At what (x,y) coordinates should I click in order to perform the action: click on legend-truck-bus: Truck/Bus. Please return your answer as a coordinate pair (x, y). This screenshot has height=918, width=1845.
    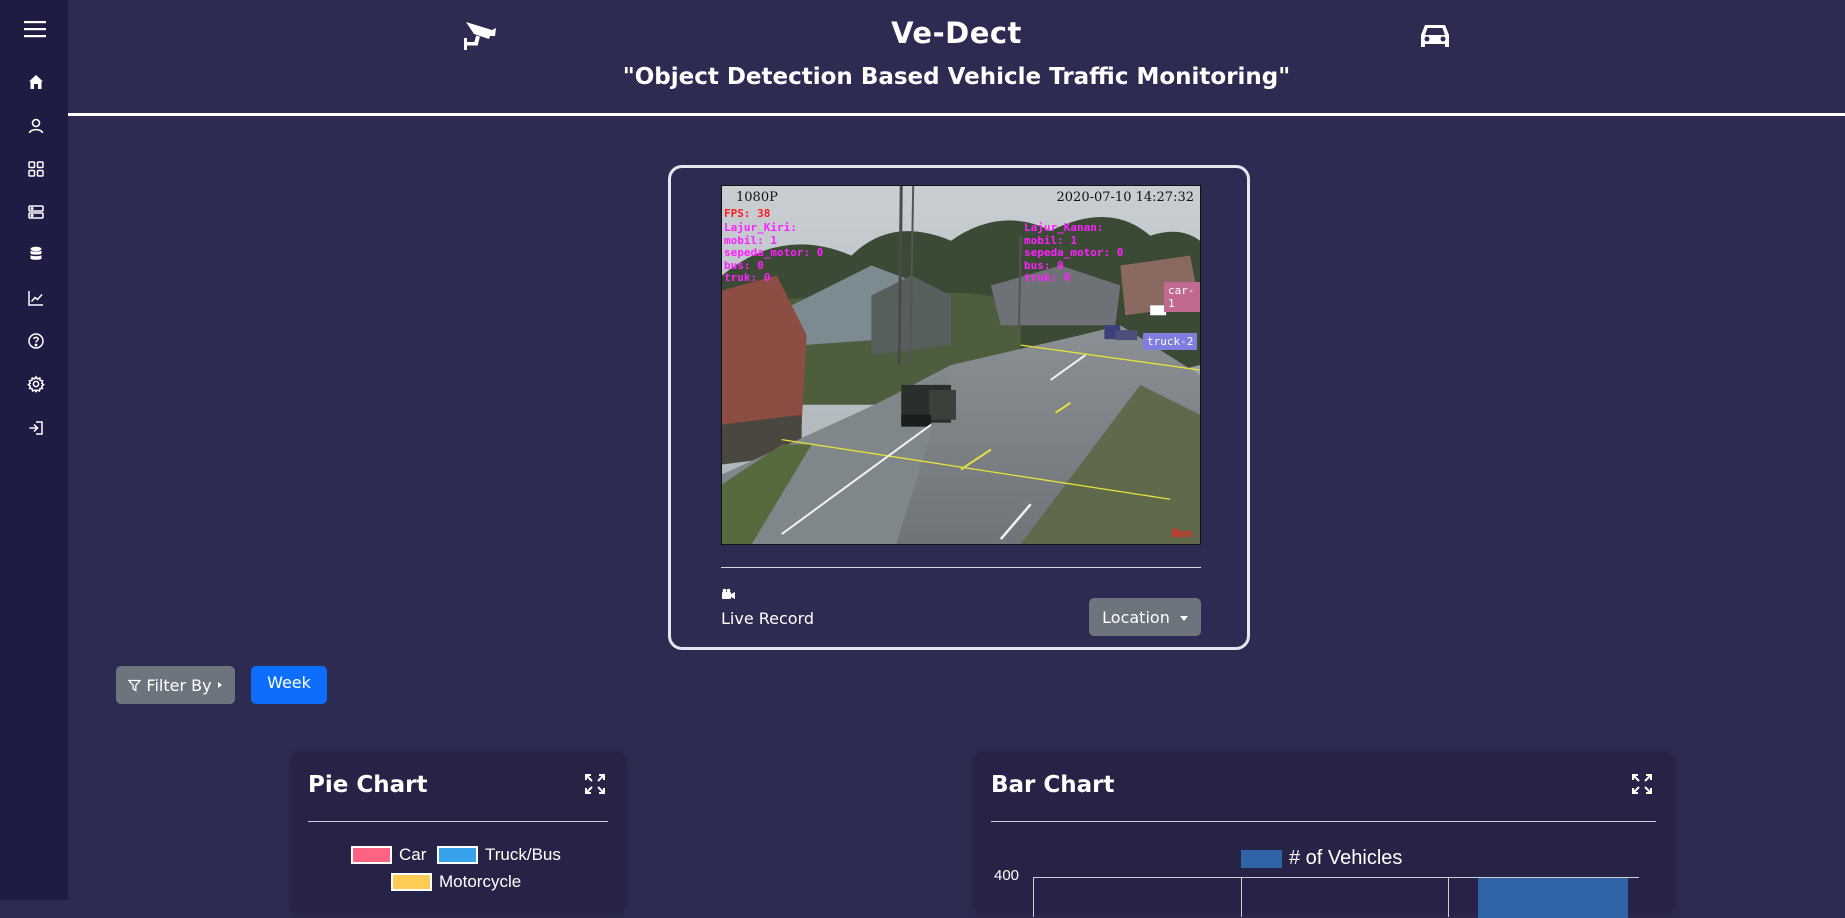
    Looking at the image, I should click on (499, 855).